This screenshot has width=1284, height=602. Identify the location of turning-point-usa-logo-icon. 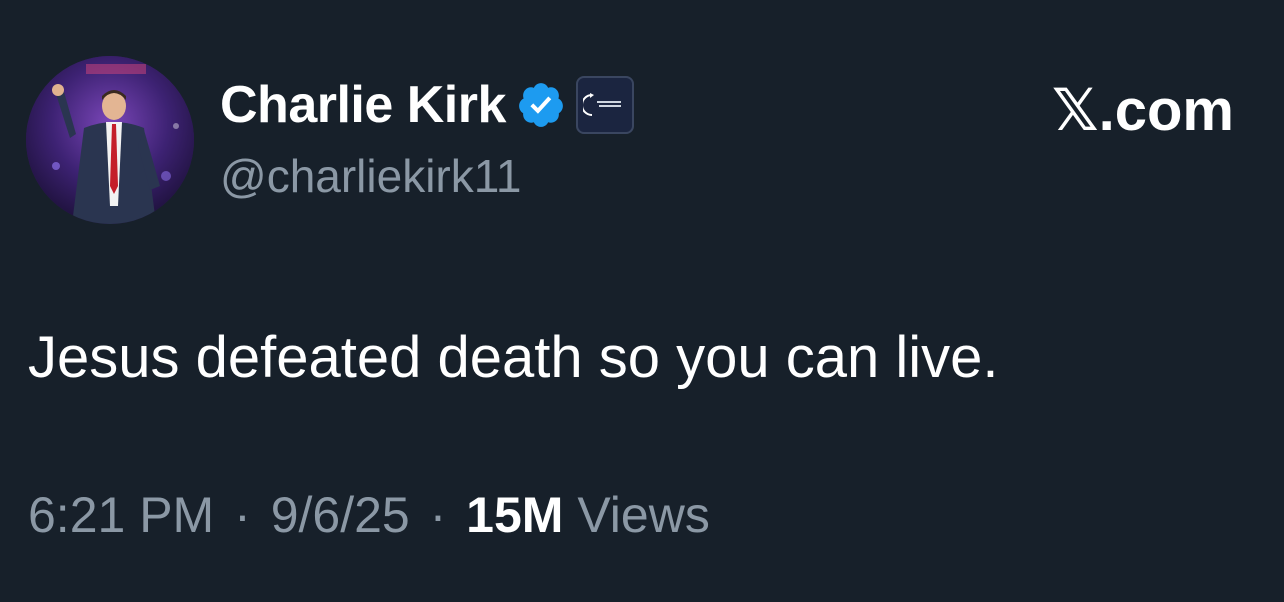
(601, 104).